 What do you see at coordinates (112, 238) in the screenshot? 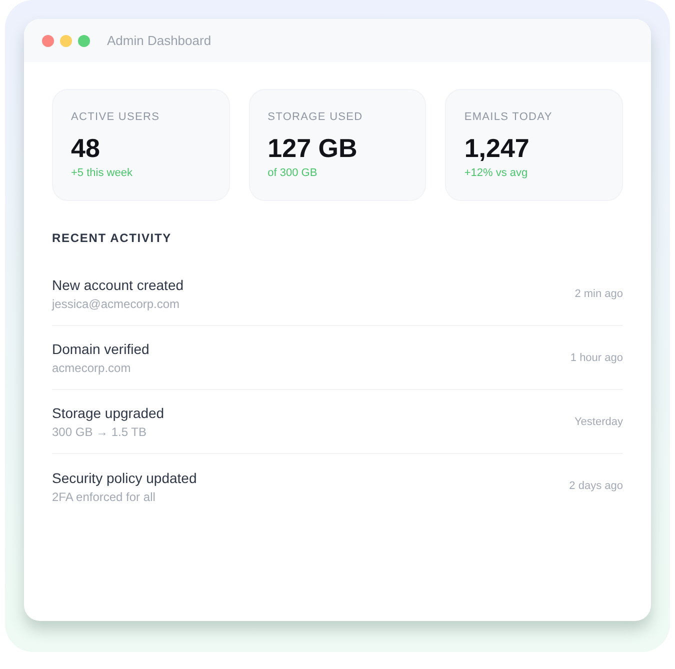
I see `section-heading: RECENT ACTIVITY` at bounding box center [112, 238].